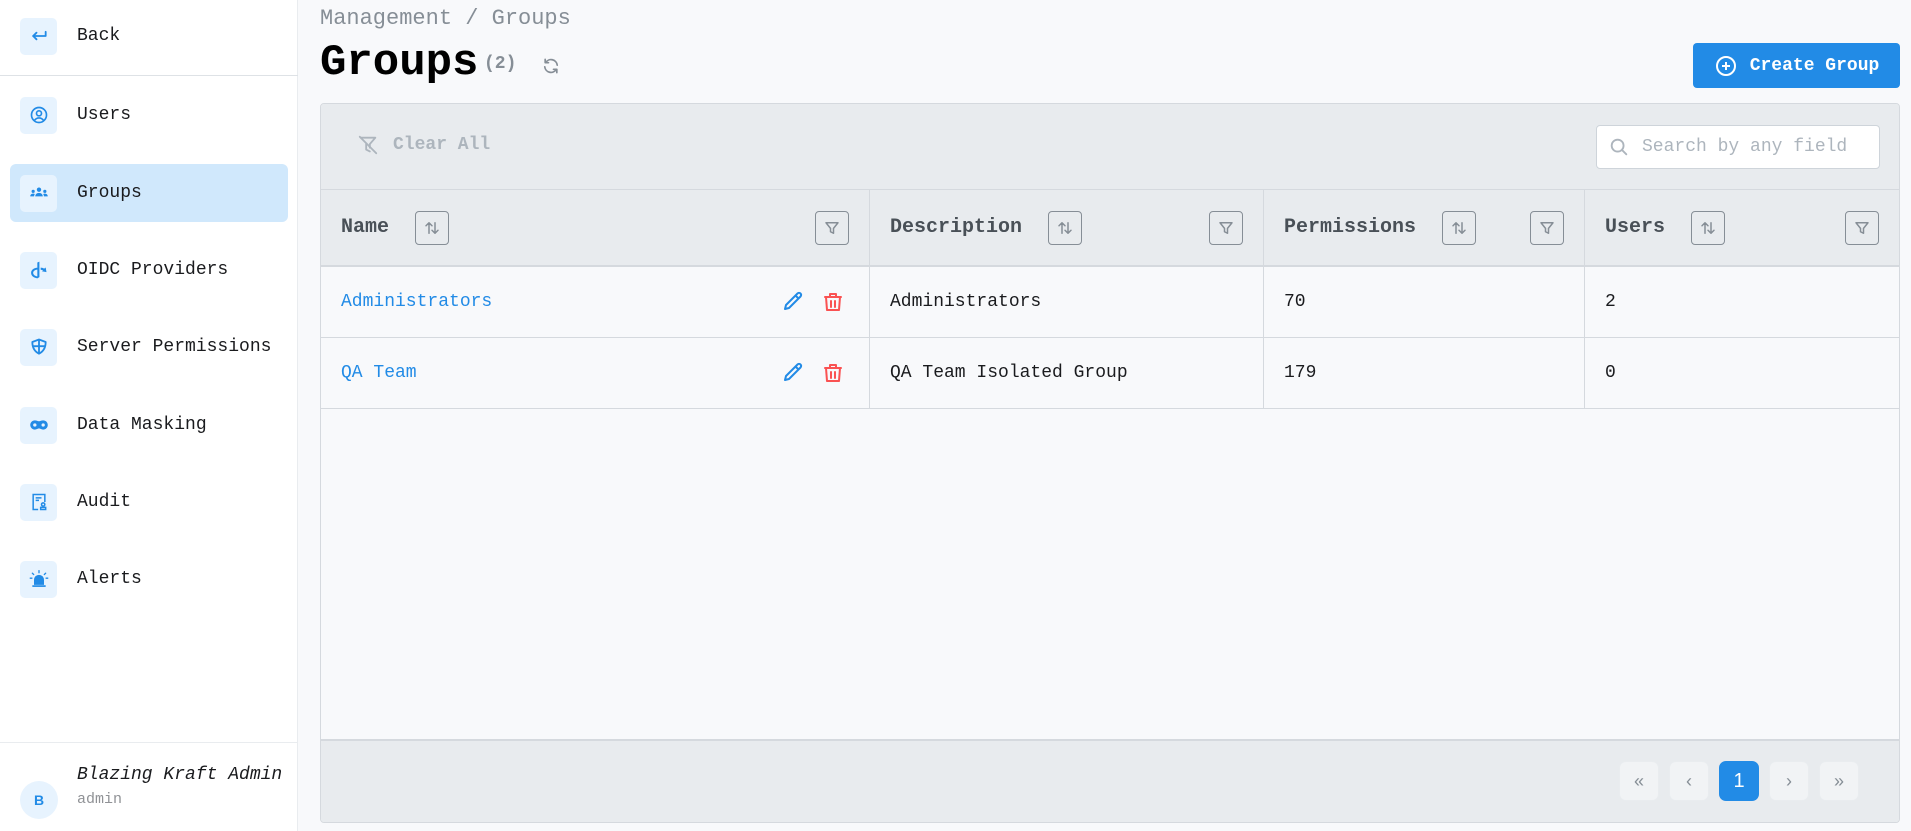  What do you see at coordinates (1067, 302) in the screenshot?
I see `cell-description: Administrators` at bounding box center [1067, 302].